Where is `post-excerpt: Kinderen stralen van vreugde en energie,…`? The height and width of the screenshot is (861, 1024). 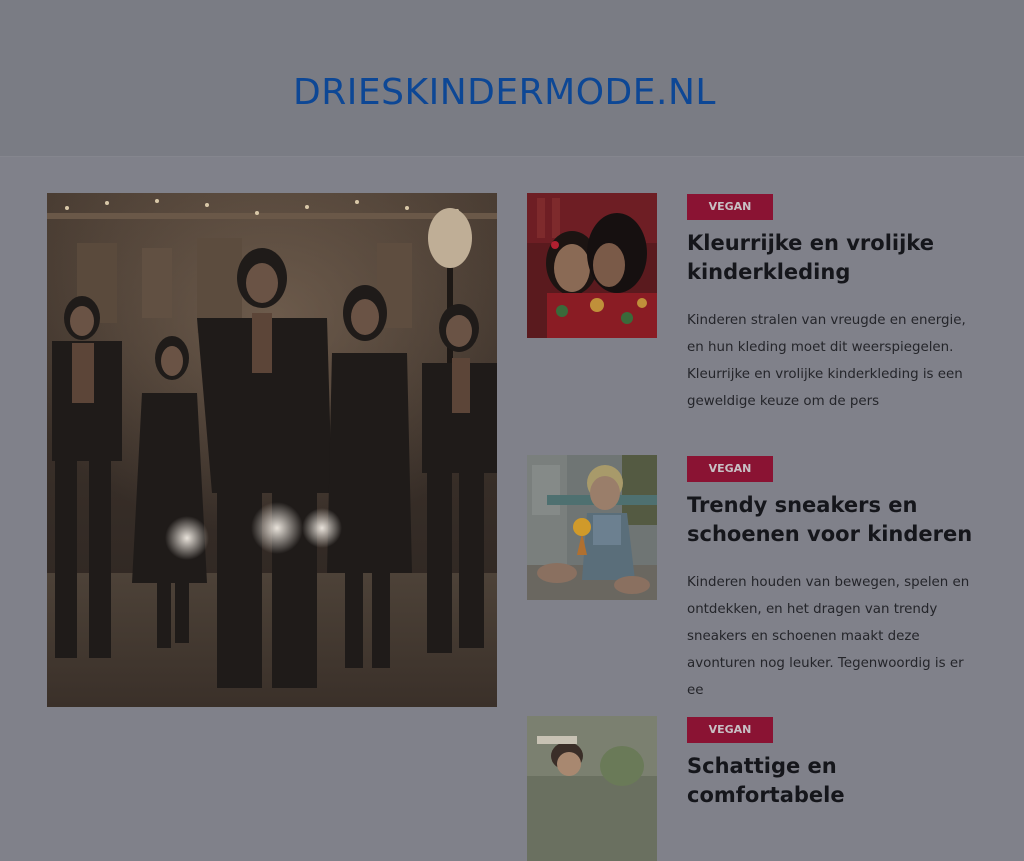 post-excerpt: Kinderen stralen van vreugde en energie,… is located at coordinates (826, 361).